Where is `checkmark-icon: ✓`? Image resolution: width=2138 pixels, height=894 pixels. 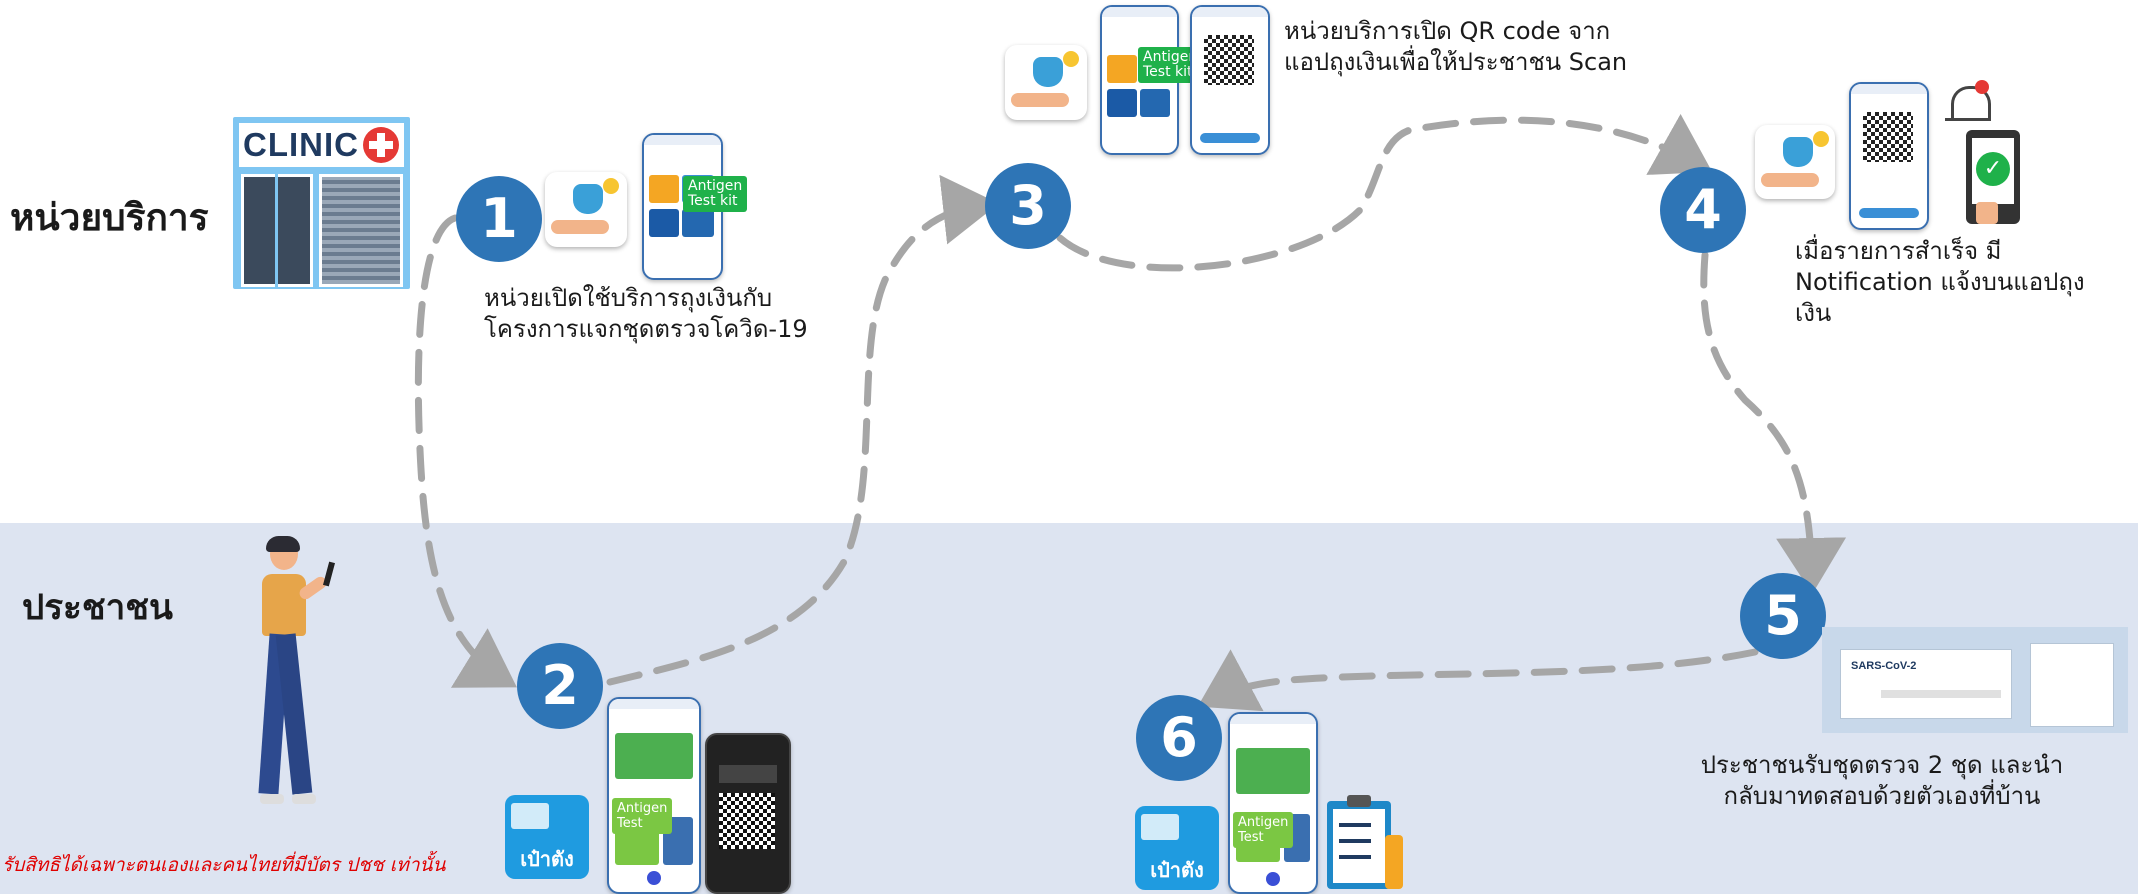 checkmark-icon: ✓ is located at coordinates (1993, 169).